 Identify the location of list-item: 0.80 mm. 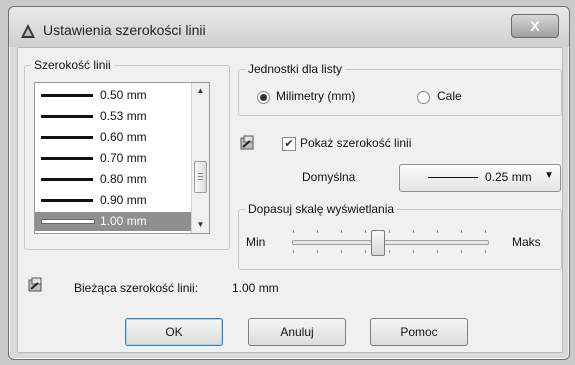
(113, 179).